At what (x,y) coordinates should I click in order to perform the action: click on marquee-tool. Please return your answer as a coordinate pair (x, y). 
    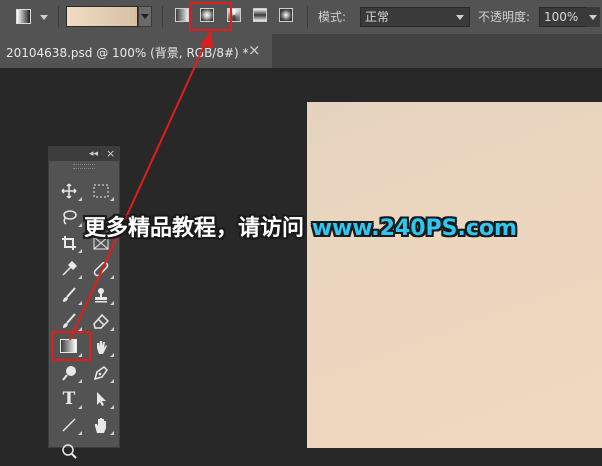
    Looking at the image, I should click on (101, 191).